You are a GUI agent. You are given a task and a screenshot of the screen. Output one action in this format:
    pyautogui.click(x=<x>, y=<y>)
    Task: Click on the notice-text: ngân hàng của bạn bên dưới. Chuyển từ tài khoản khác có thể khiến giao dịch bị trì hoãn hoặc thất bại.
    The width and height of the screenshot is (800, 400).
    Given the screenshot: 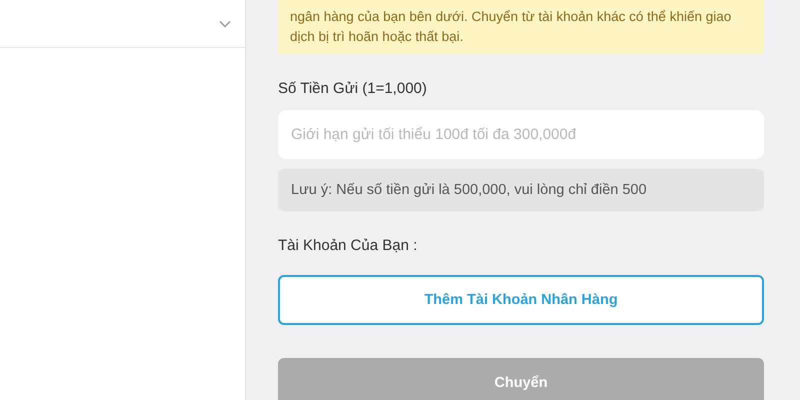 What is the action you would take?
    pyautogui.click(x=521, y=27)
    